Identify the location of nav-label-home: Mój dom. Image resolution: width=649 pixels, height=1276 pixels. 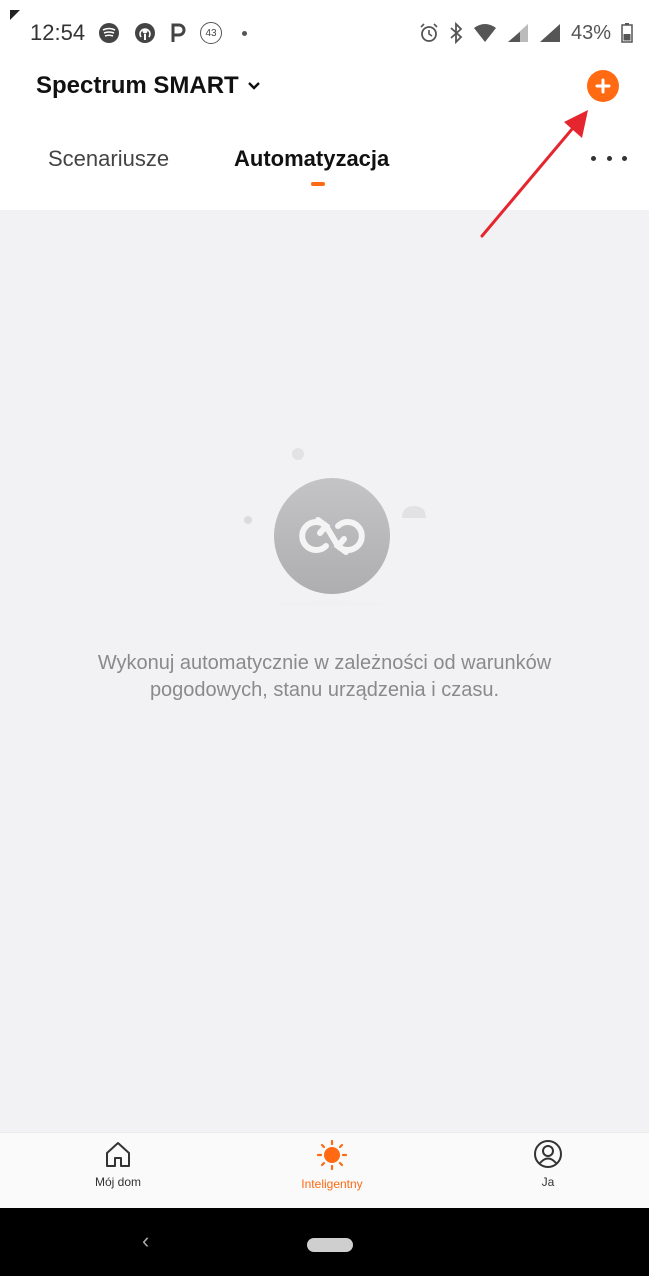
(117, 1182).